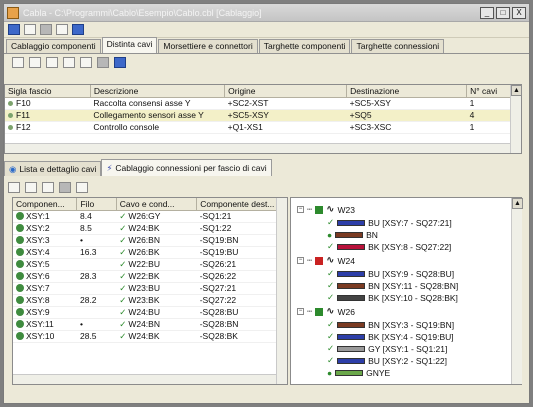 The image size is (533, 407). What do you see at coordinates (503, 12) in the screenshot?
I see `maximize-button: □` at bounding box center [503, 12].